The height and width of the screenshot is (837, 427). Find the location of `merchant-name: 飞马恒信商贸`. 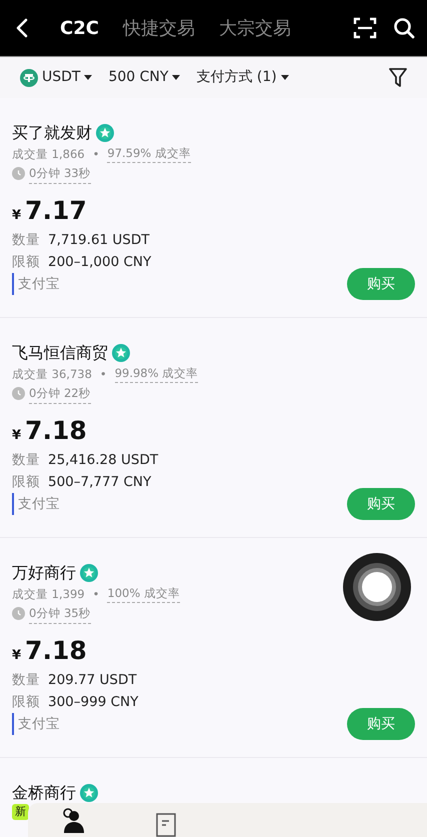

merchant-name: 飞马恒信商贸 is located at coordinates (60, 353).